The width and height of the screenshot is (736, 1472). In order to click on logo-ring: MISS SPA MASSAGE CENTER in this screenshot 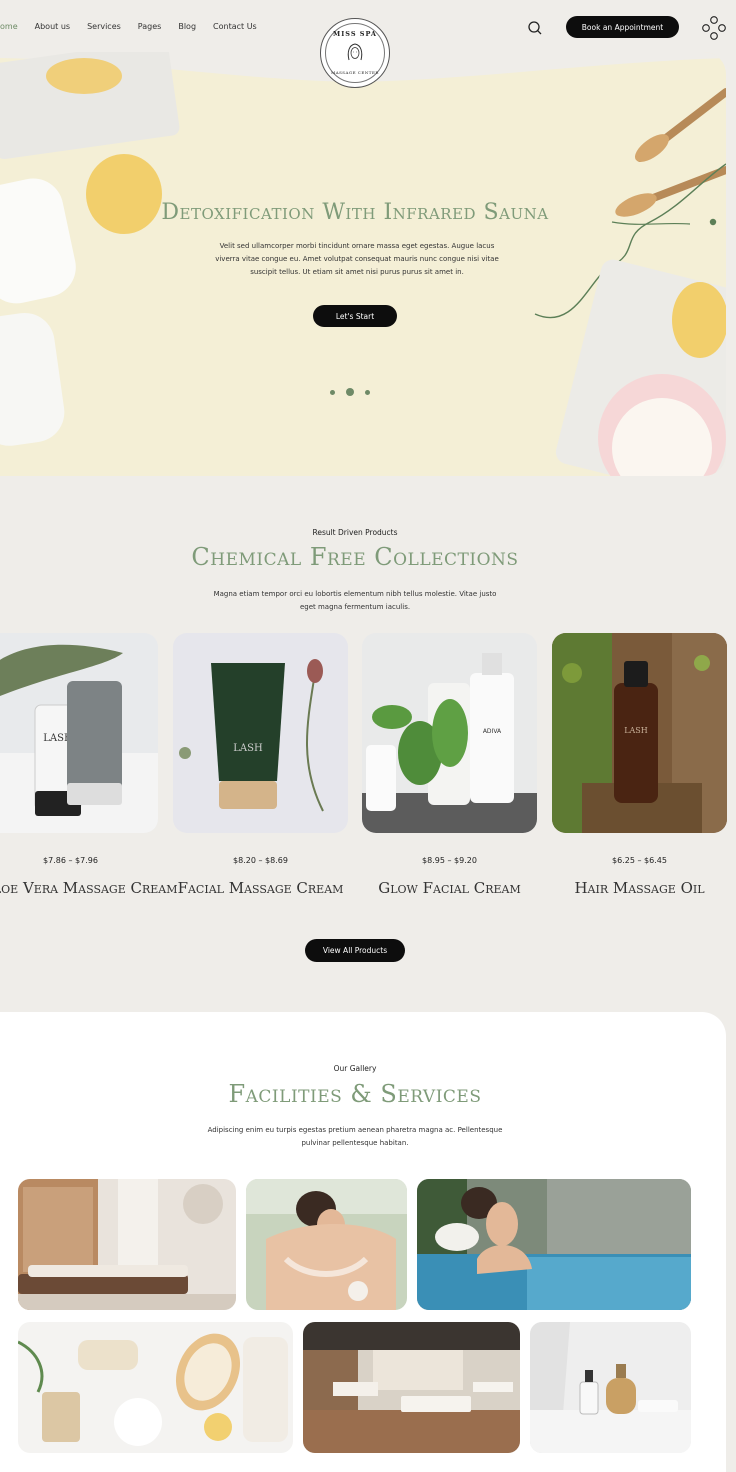, I will do `click(355, 53)`.